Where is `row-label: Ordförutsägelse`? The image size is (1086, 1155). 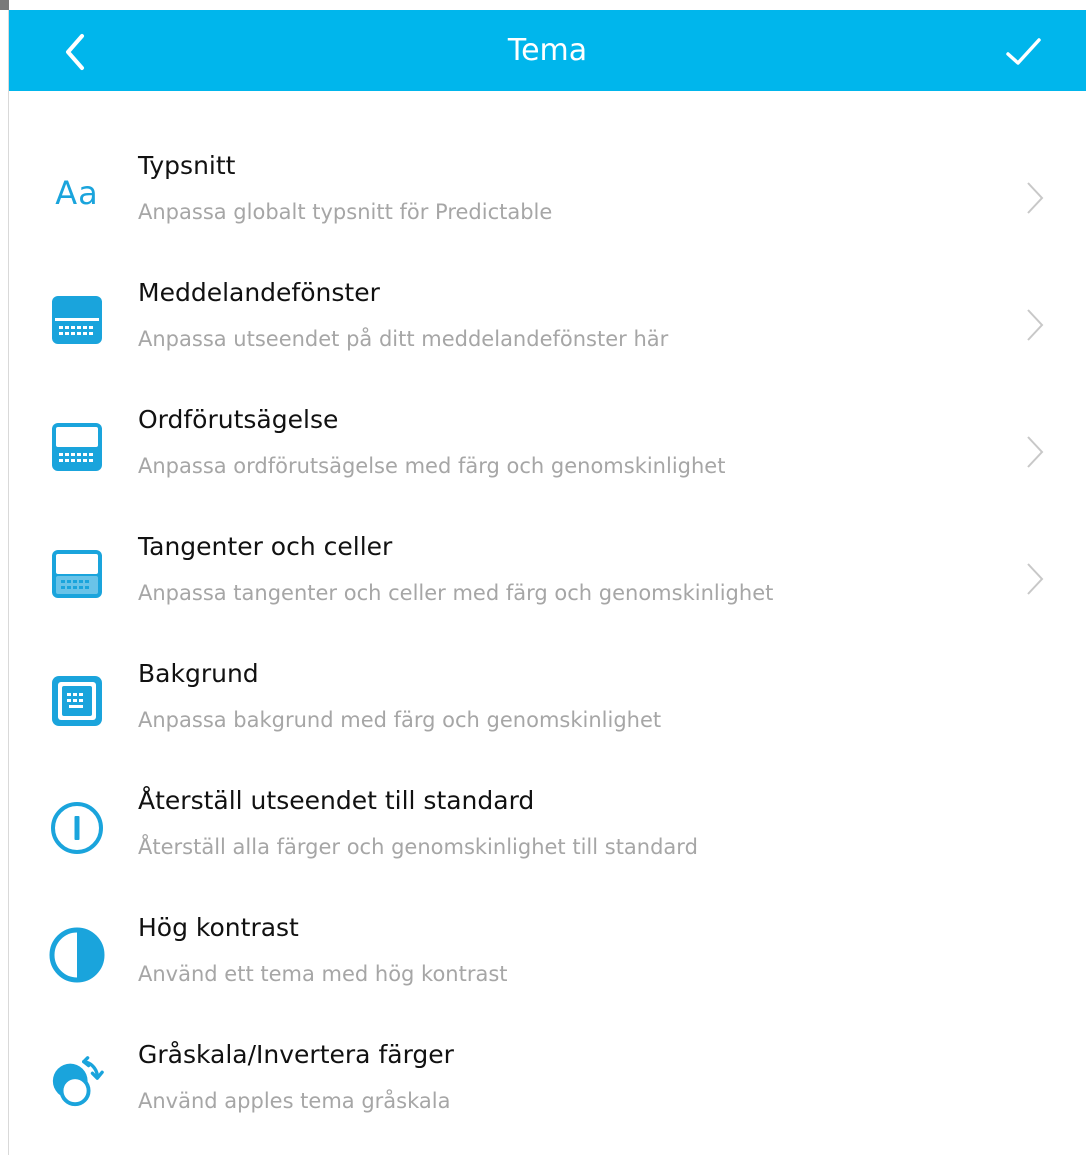 row-label: Ordförutsägelse is located at coordinates (238, 419).